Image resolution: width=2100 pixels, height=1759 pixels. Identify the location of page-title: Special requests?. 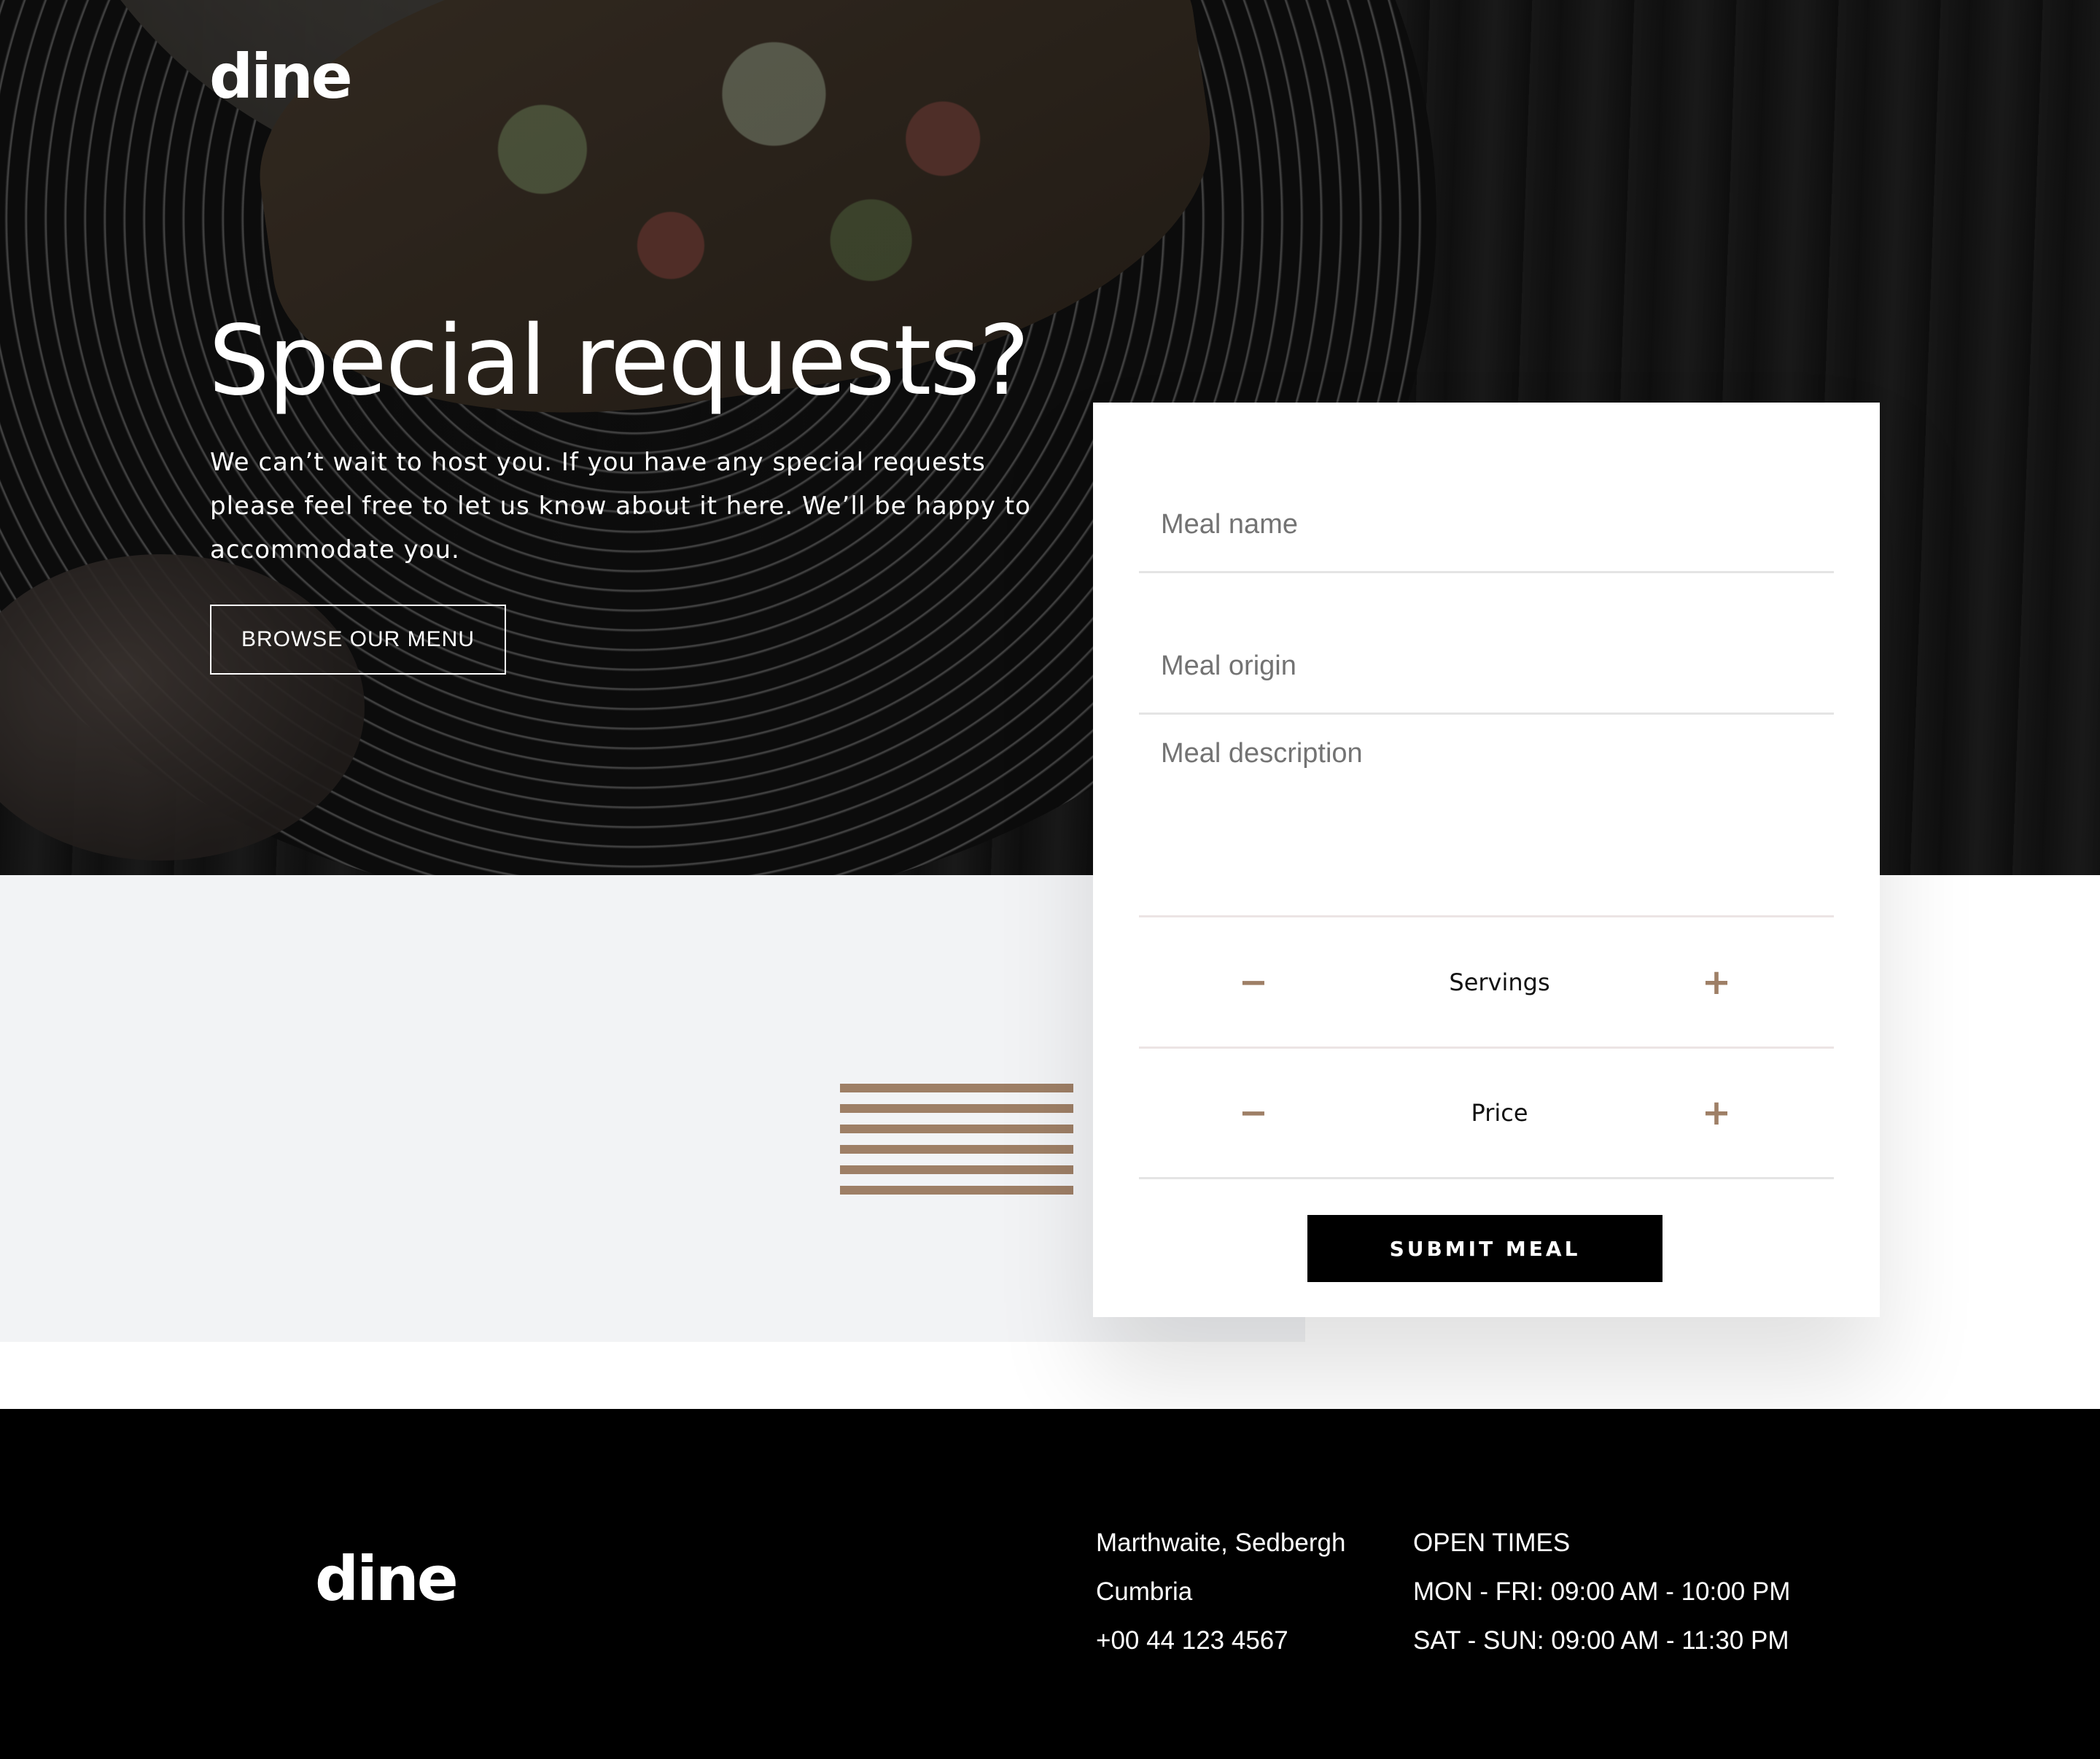
(619, 361).